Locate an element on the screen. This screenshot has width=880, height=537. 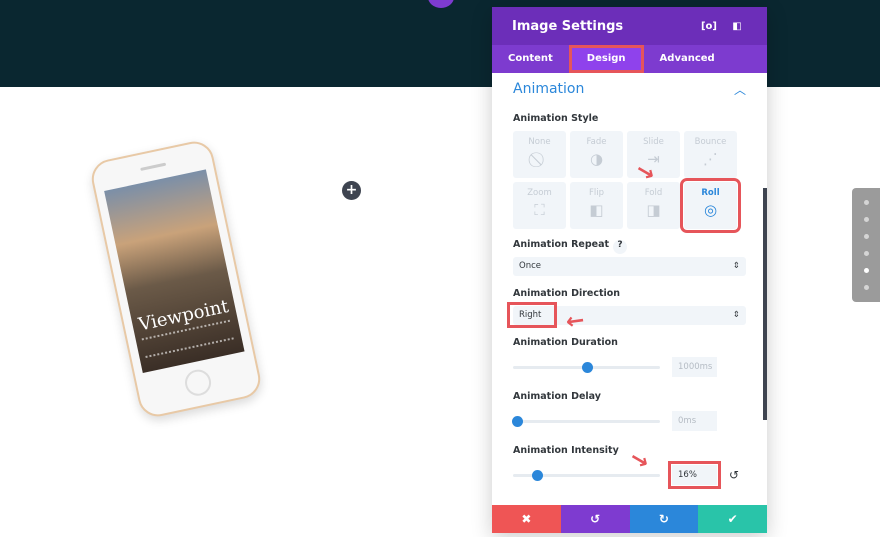
tab-design: Design is located at coordinates (606, 59).